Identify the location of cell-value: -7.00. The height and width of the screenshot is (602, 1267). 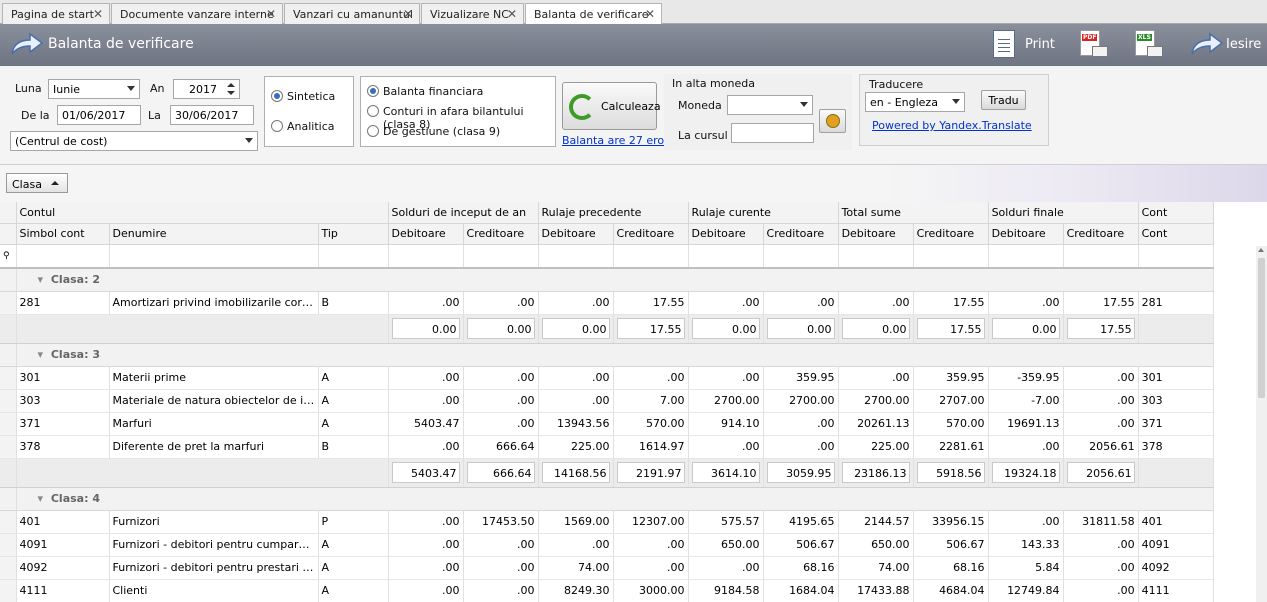
(1026, 401).